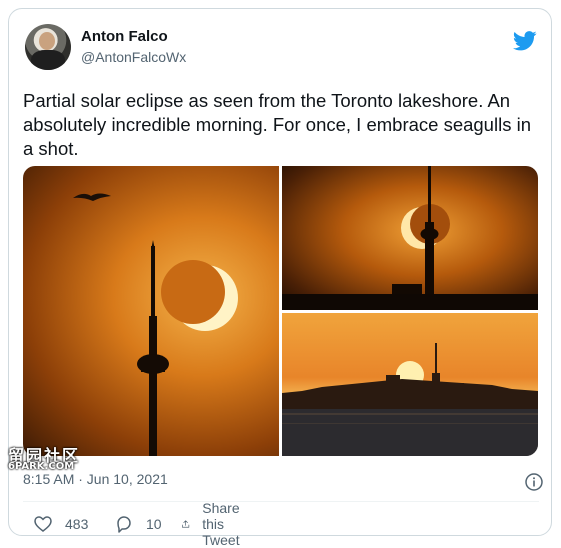 Image resolution: width=561 pixels, height=548 pixels. I want to click on info-icon, so click(534, 482).